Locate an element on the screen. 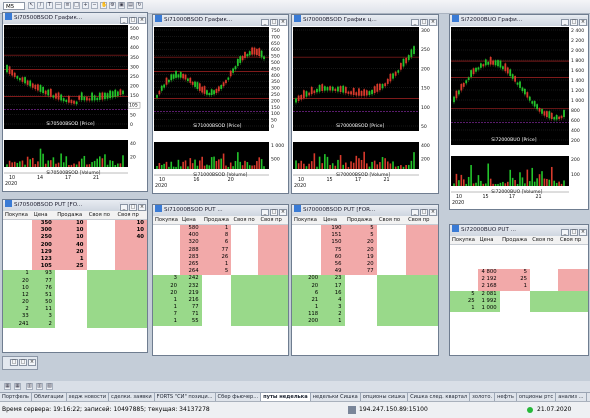  bid-cell: 33 is located at coordinates (17, 317).